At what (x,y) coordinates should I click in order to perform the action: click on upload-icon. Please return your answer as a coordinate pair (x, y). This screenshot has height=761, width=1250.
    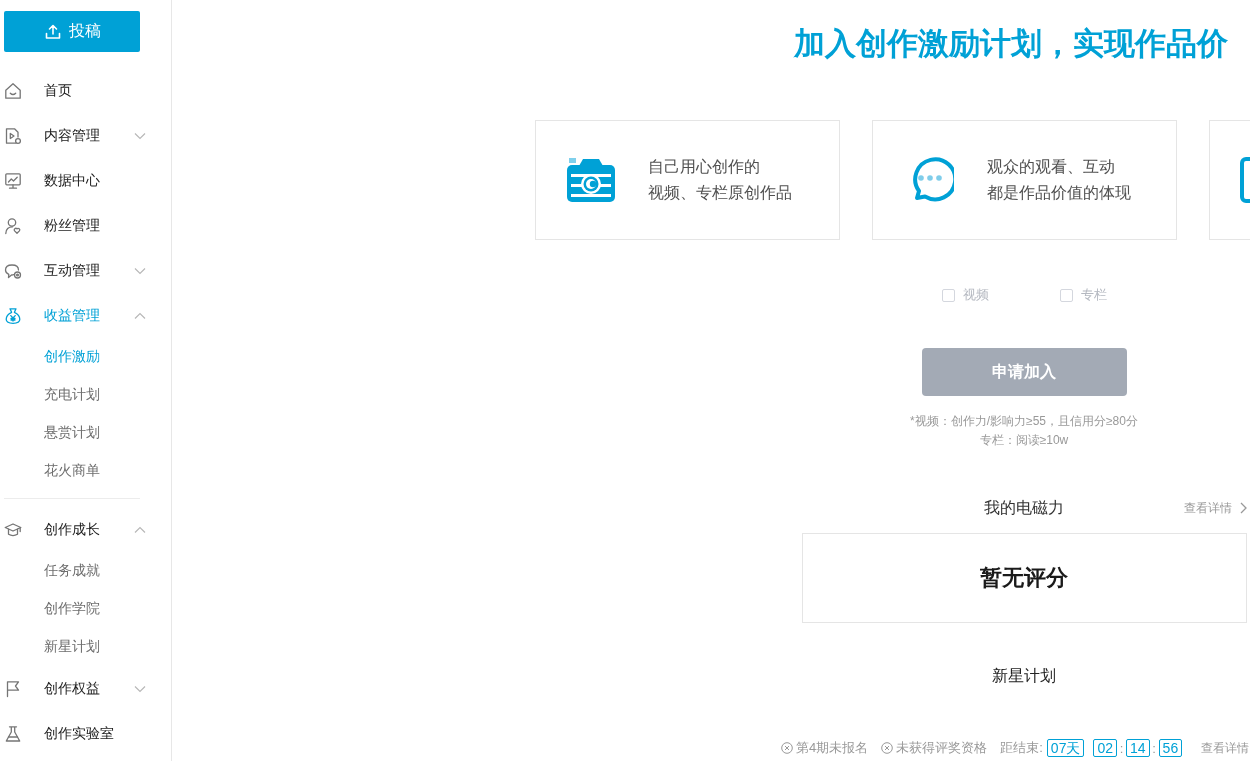
    Looking at the image, I should click on (52, 31).